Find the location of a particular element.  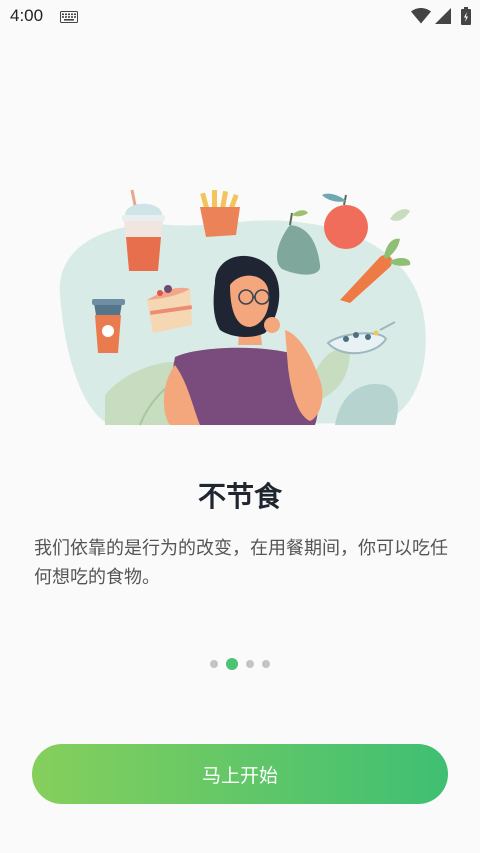

page-indicator is located at coordinates (240, 664).